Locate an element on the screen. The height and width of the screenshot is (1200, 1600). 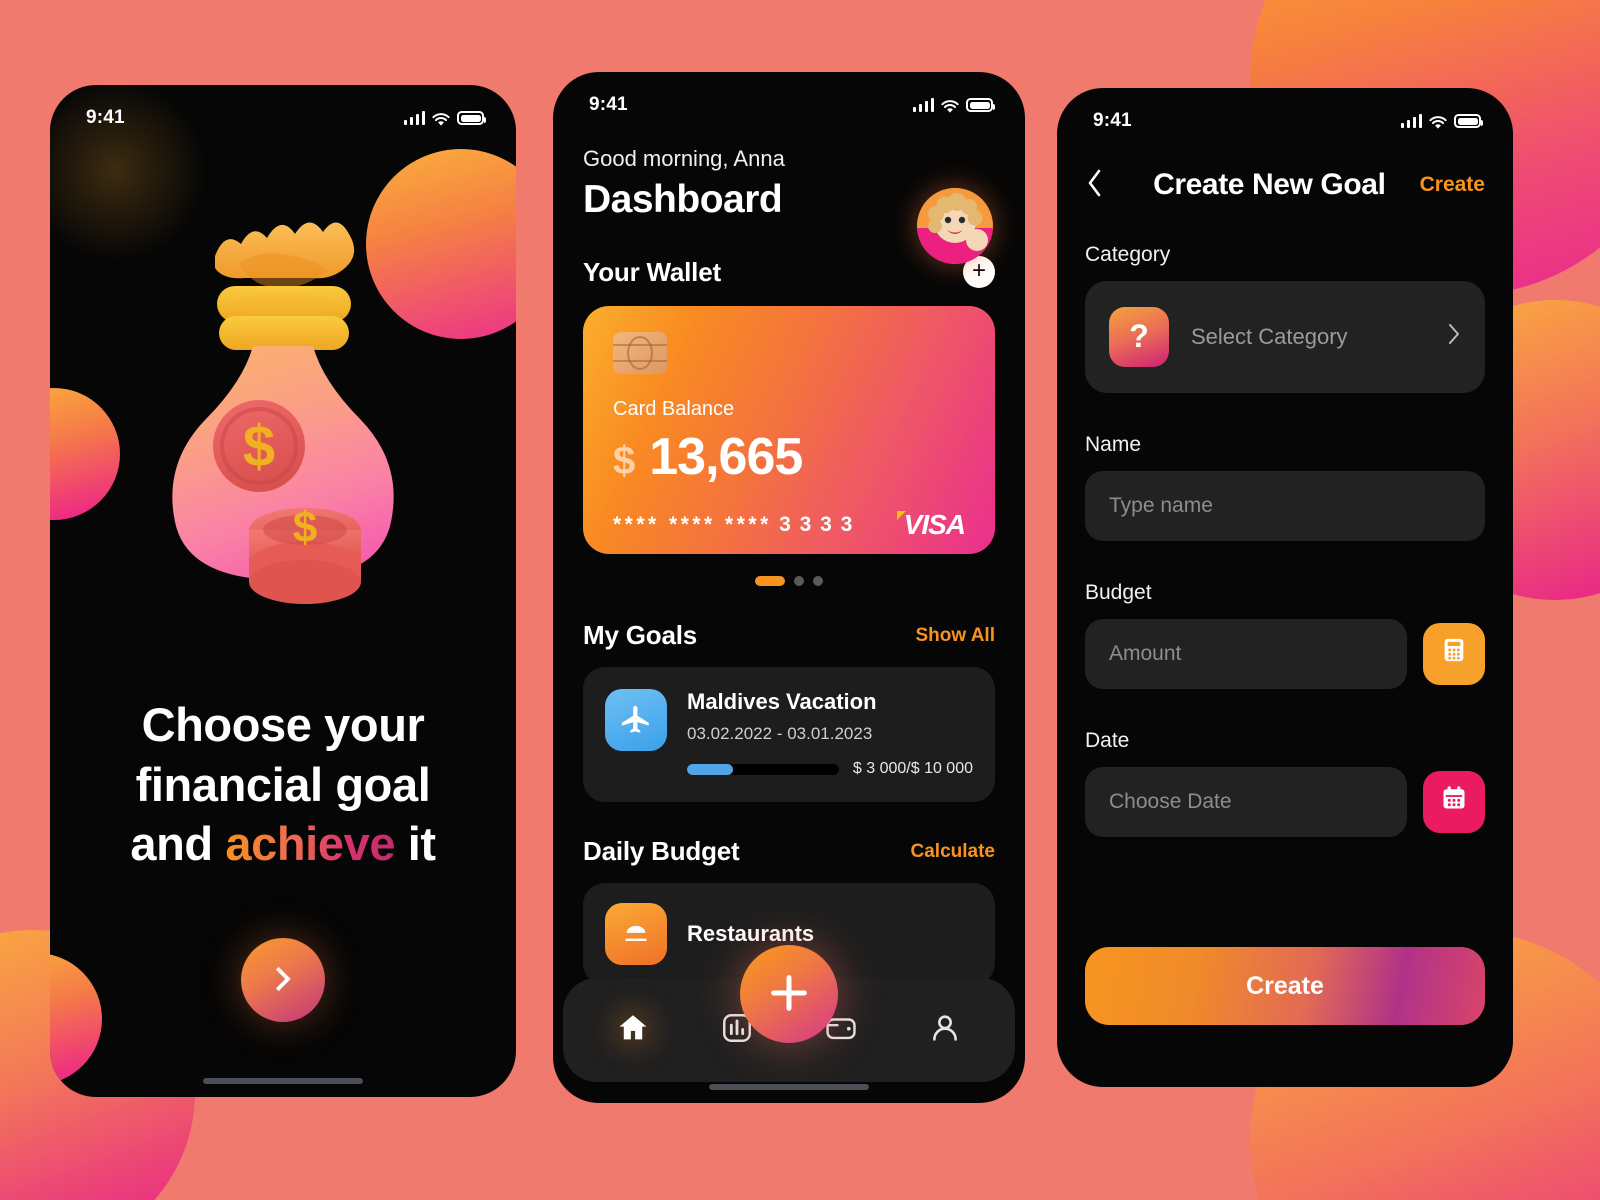
goals-section-header: My Goals Show All is located at coordinates (789, 635).